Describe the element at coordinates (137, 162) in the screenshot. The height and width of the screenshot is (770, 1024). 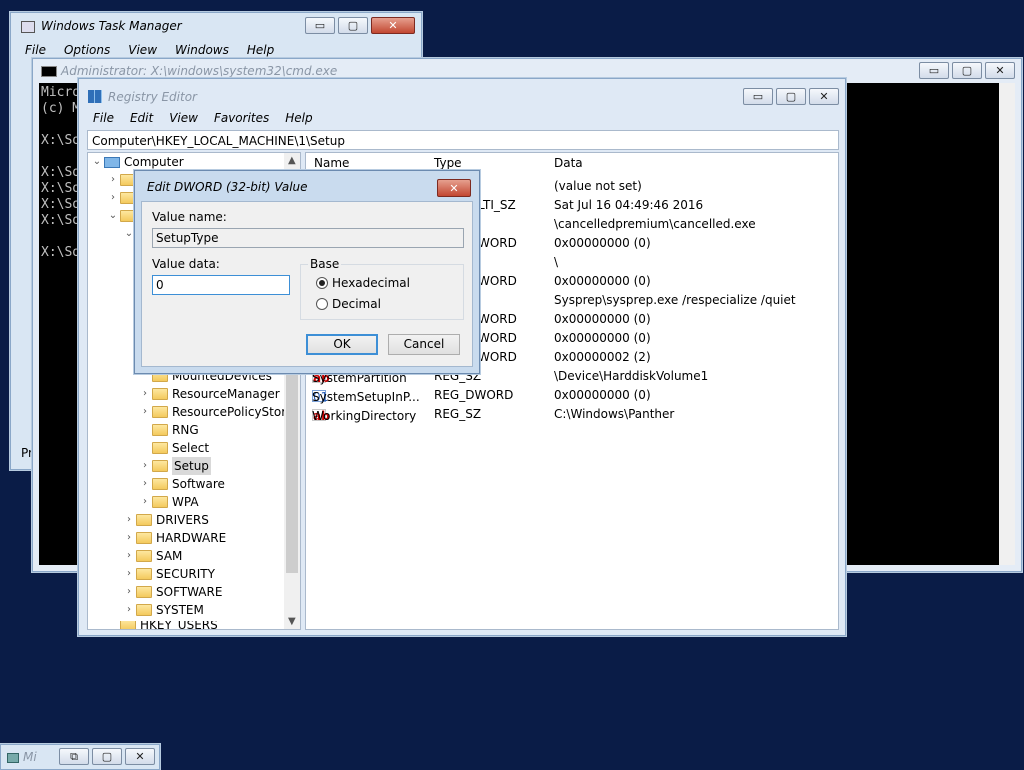
I see `tree-item-computer: ⌄ Computer` at that location.